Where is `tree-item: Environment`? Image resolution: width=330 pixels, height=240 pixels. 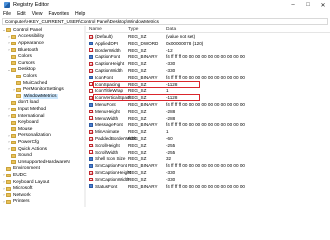
tree-item: Environment is located at coordinates (42, 169).